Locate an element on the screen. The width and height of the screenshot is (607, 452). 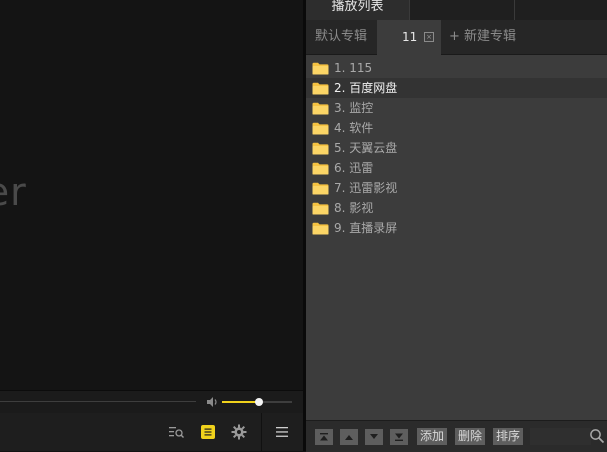
playlist-bottom-bar: 添加 删除 排序 is located at coordinates (456, 436).